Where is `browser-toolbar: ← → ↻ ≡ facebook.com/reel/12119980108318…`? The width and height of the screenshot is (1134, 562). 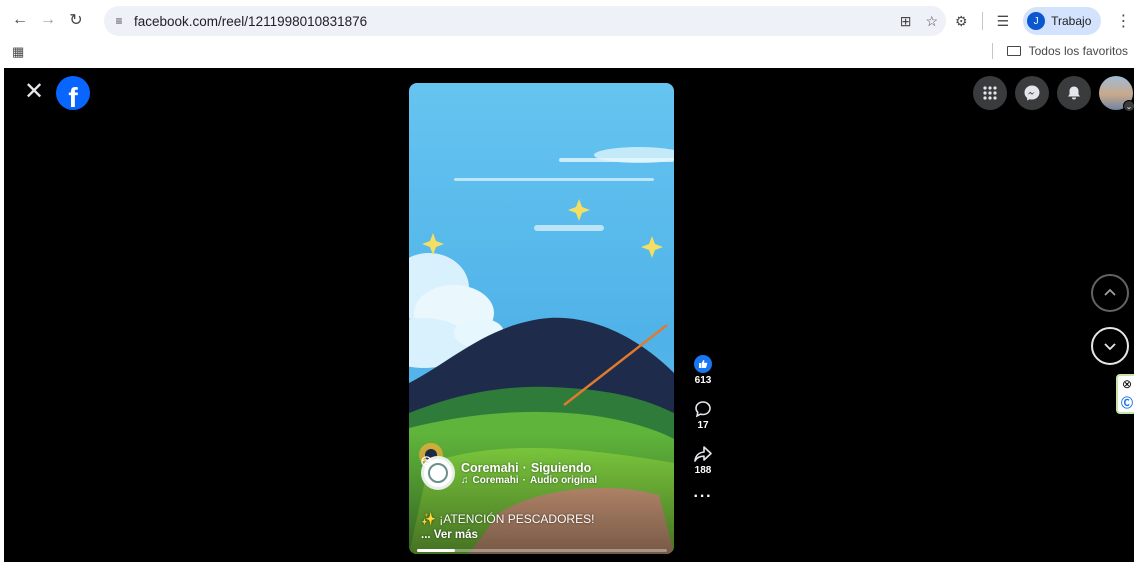
browser-toolbar: ← → ↻ ≡ facebook.com/reel/12119980108318… is located at coordinates (567, 20).